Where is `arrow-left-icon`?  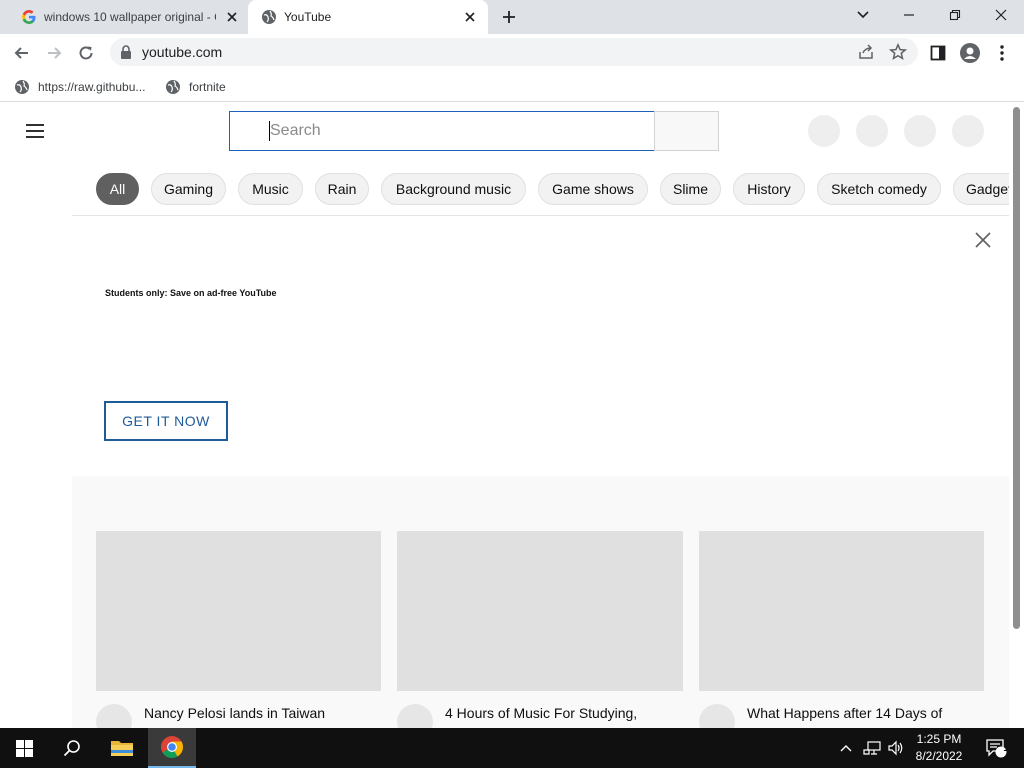 arrow-left-icon is located at coordinates (21, 53).